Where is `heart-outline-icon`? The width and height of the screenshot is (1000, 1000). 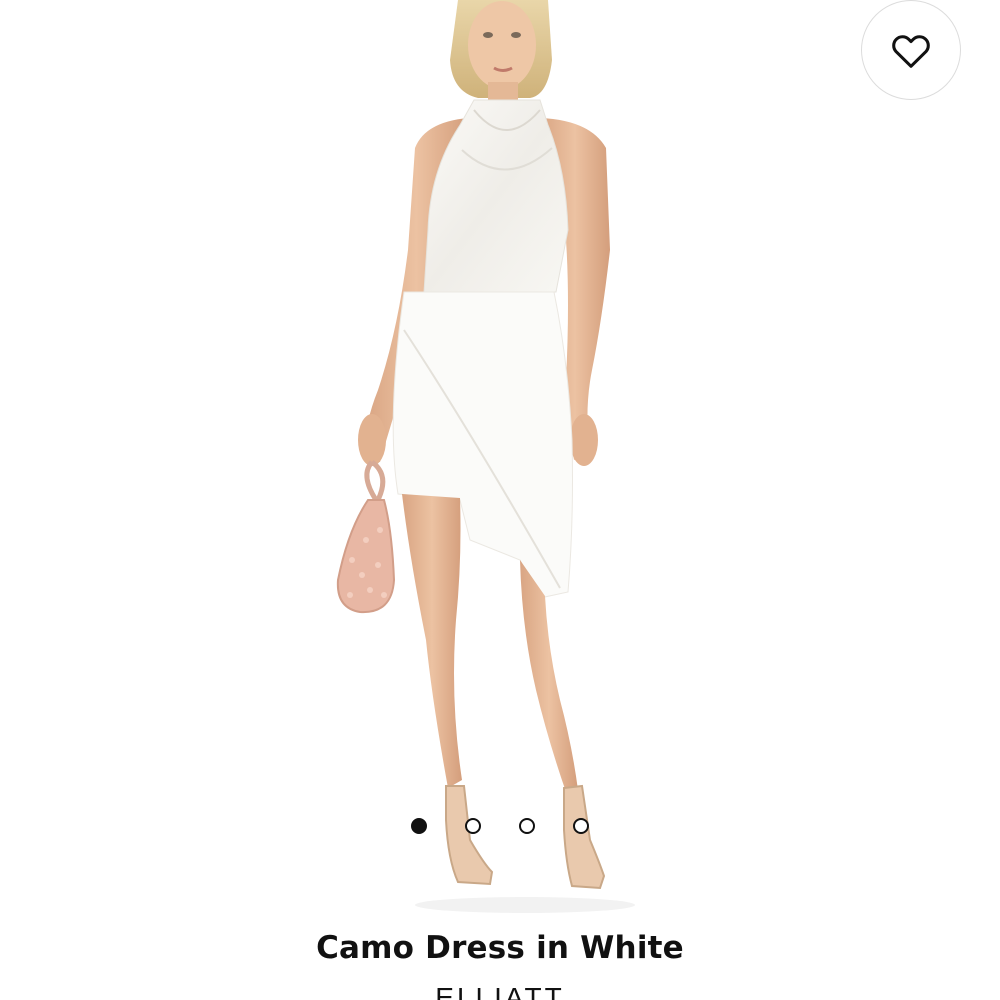 heart-outline-icon is located at coordinates (911, 51).